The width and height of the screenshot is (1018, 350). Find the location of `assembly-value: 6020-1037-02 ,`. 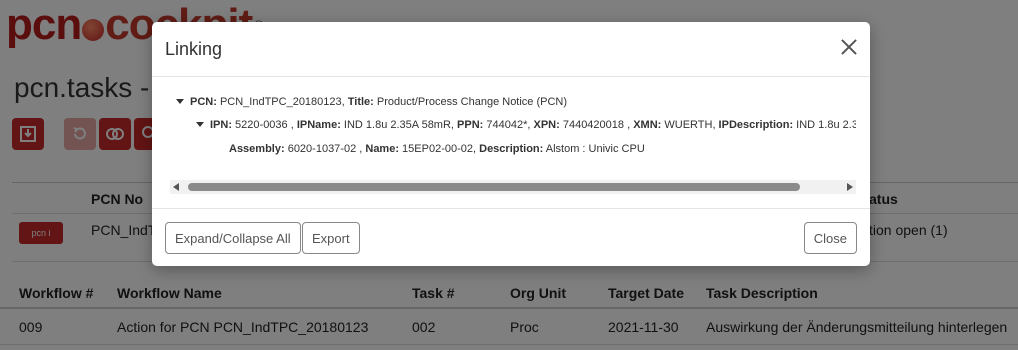

assembly-value: 6020-1037-02 , is located at coordinates (323, 149).